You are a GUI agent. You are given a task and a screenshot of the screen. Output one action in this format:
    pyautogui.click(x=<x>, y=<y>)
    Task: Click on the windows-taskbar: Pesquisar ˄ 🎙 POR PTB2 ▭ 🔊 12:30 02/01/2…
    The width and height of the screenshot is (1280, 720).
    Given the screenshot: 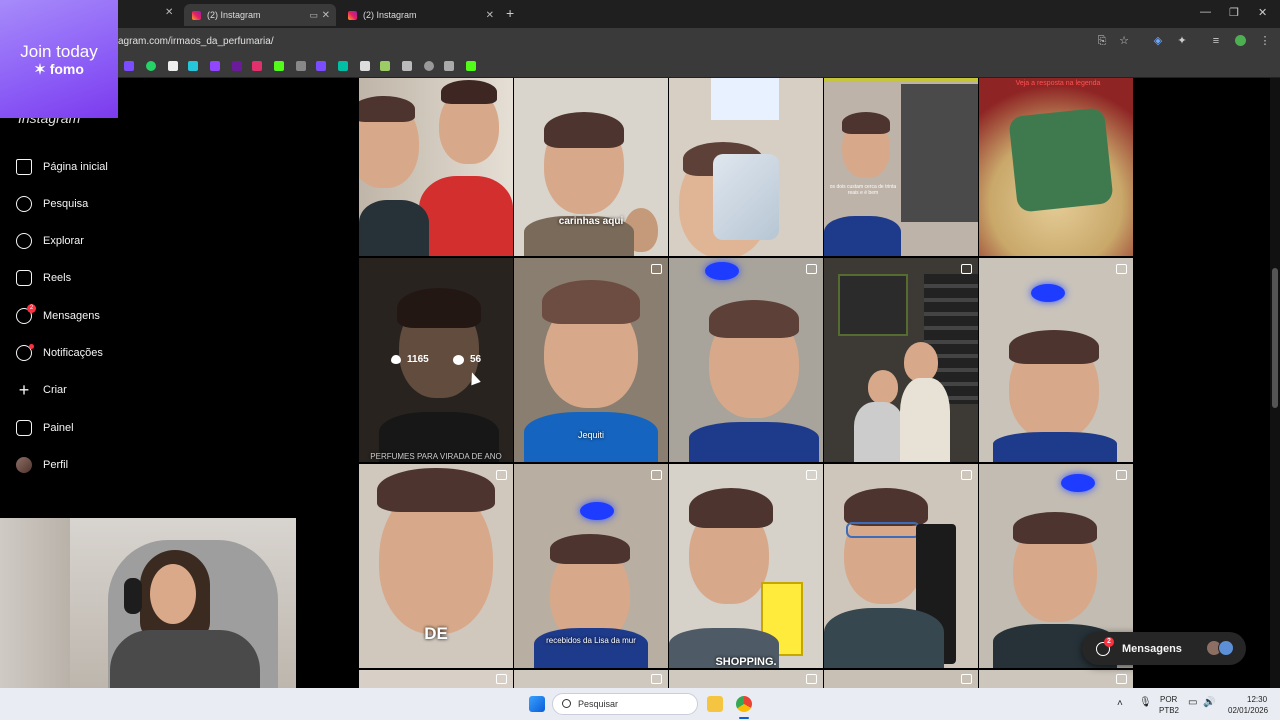 What is the action you would take?
    pyautogui.click(x=640, y=704)
    